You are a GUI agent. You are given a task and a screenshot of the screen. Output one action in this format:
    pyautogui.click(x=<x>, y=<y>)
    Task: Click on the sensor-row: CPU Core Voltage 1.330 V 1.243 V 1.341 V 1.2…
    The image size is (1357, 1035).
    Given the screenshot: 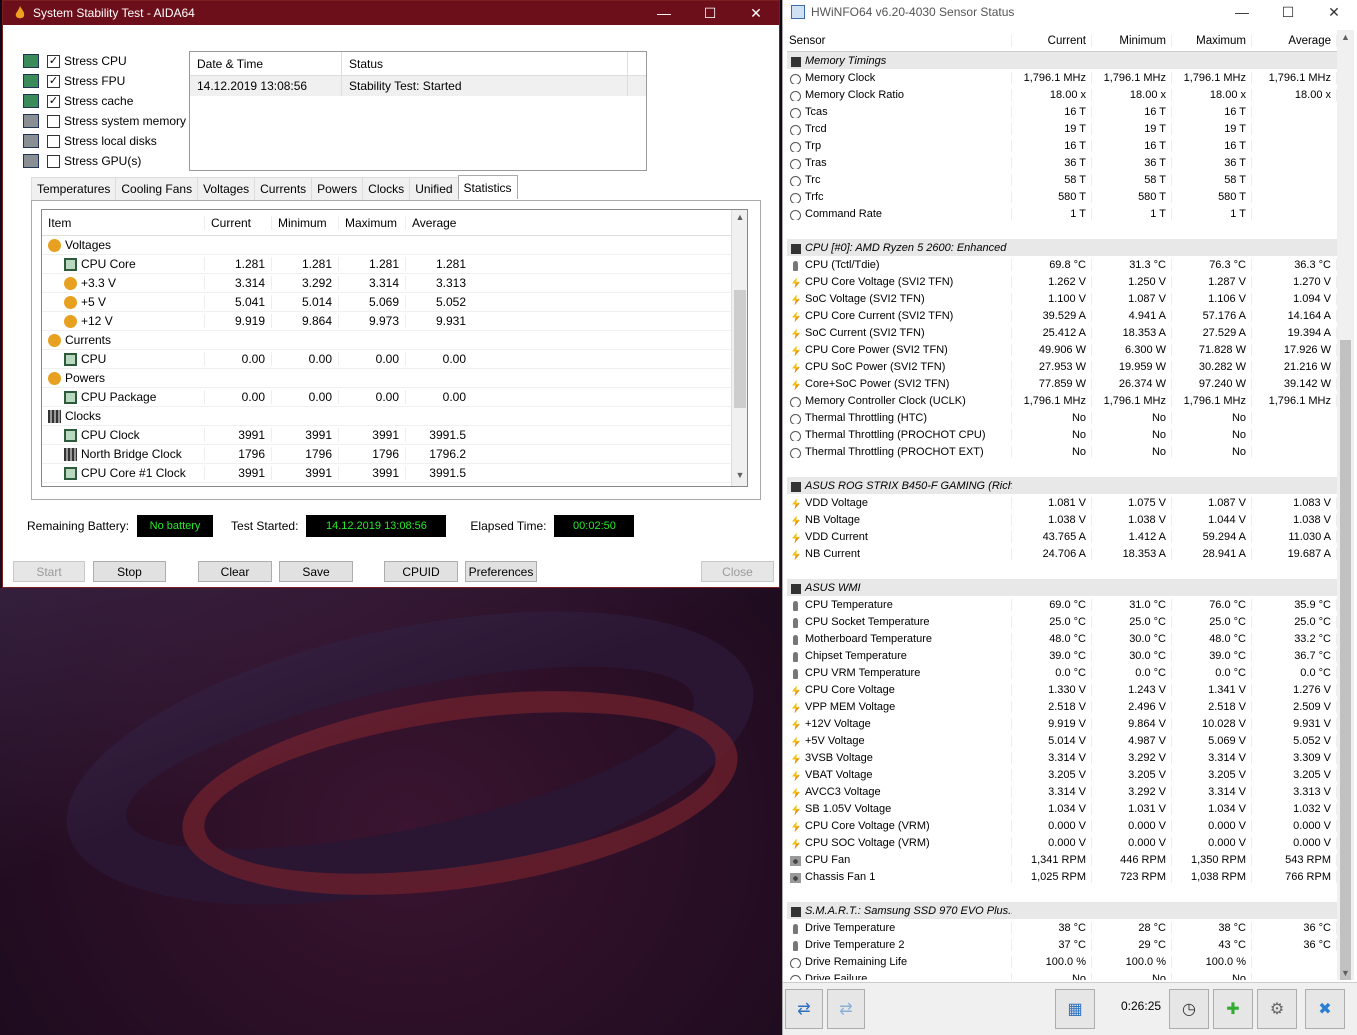 What is the action you would take?
    pyautogui.click(x=1062, y=689)
    